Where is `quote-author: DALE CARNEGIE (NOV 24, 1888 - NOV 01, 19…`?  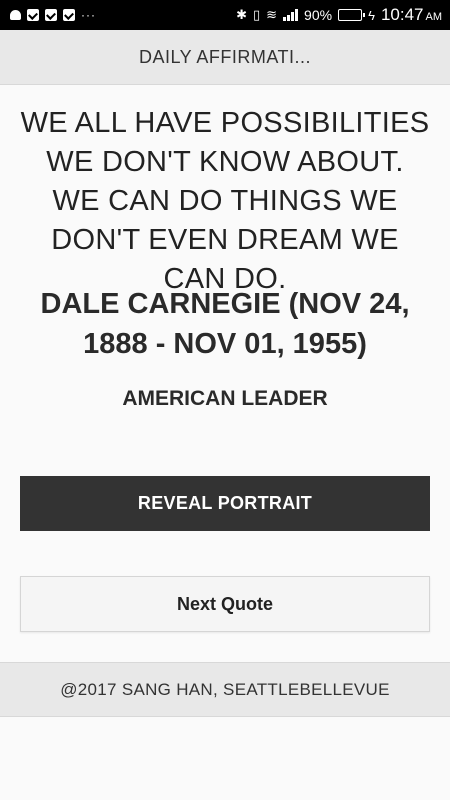
quote-author: DALE CARNEGIE (NOV 24, 1888 - NOV 01, 19… is located at coordinates (225, 324).